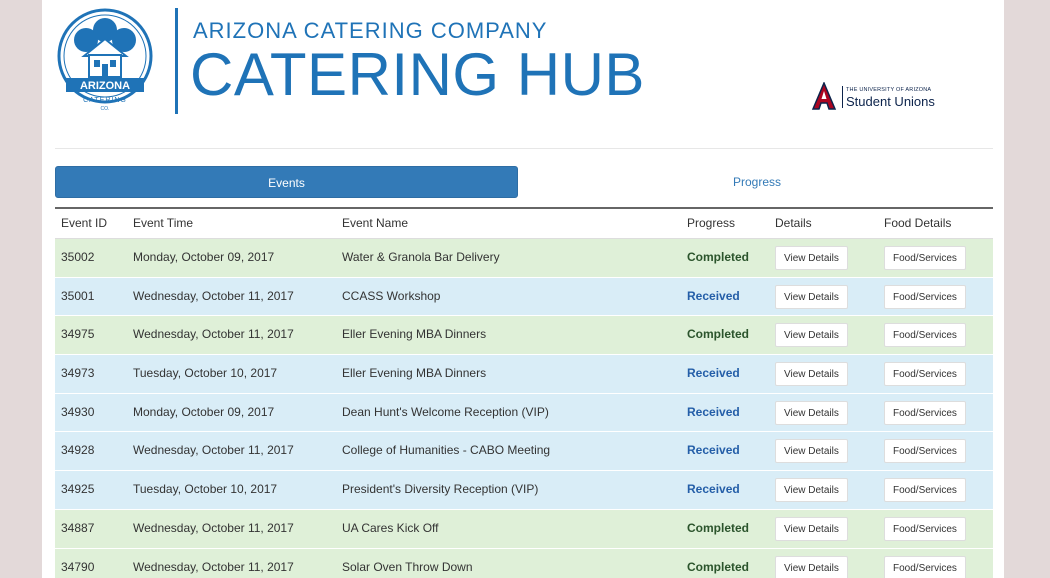 The height and width of the screenshot is (578, 1050). I want to click on column-header-progress: Progress, so click(711, 223).